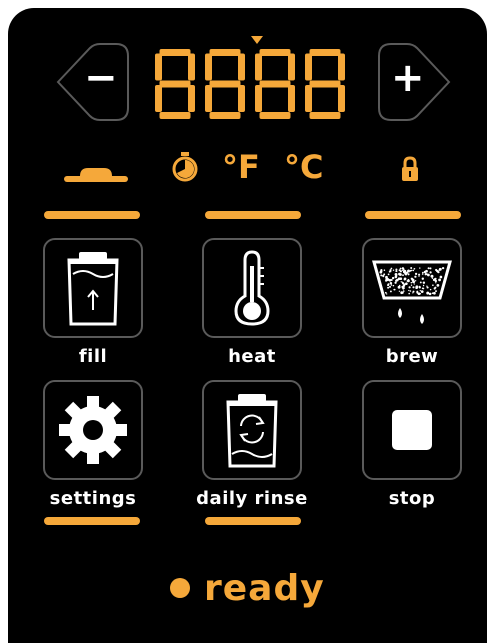 This screenshot has height=643, width=495. I want to click on stop-button, so click(412, 430).